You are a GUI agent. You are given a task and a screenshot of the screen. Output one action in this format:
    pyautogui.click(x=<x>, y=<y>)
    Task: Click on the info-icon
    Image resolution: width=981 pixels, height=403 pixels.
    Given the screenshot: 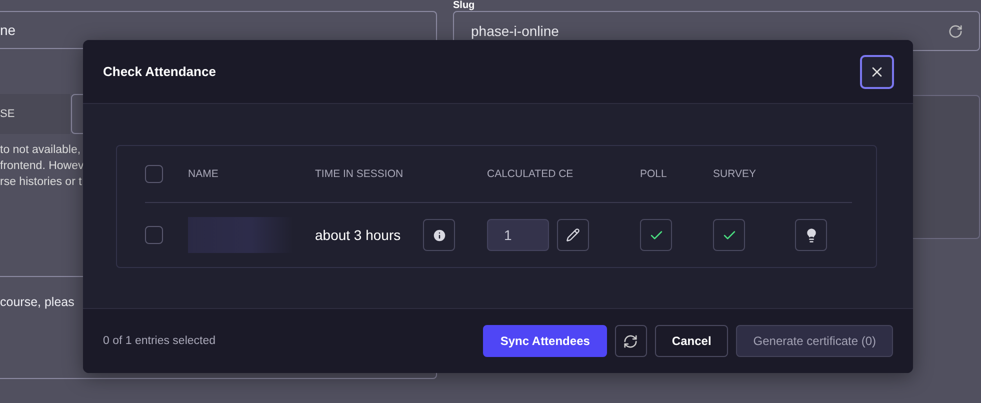 What is the action you would take?
    pyautogui.click(x=439, y=235)
    